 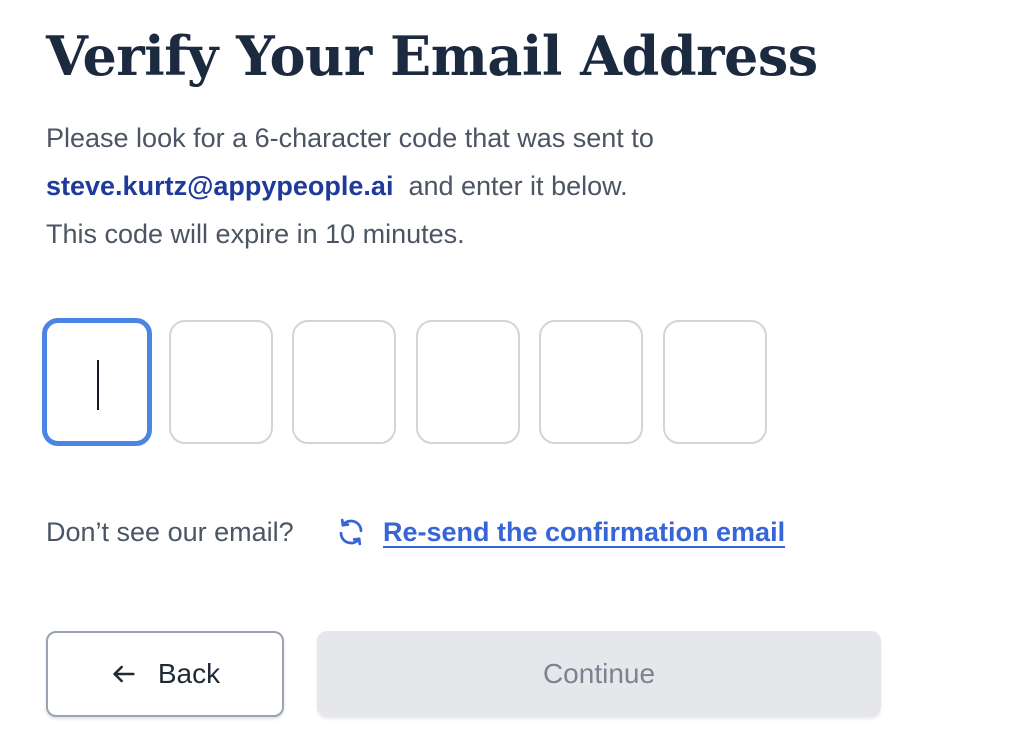 I want to click on back-button-label: Back, so click(x=189, y=673).